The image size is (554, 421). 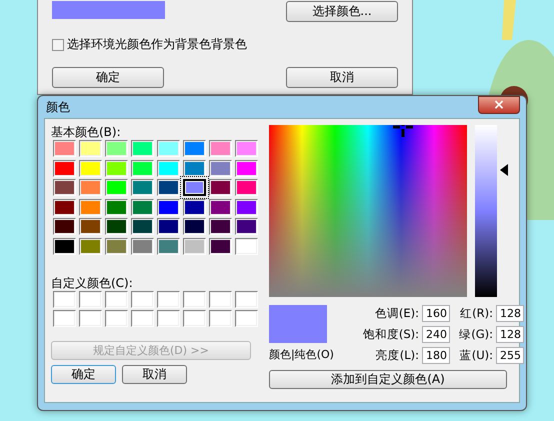 I want to click on color-spectrum, so click(x=368, y=211).